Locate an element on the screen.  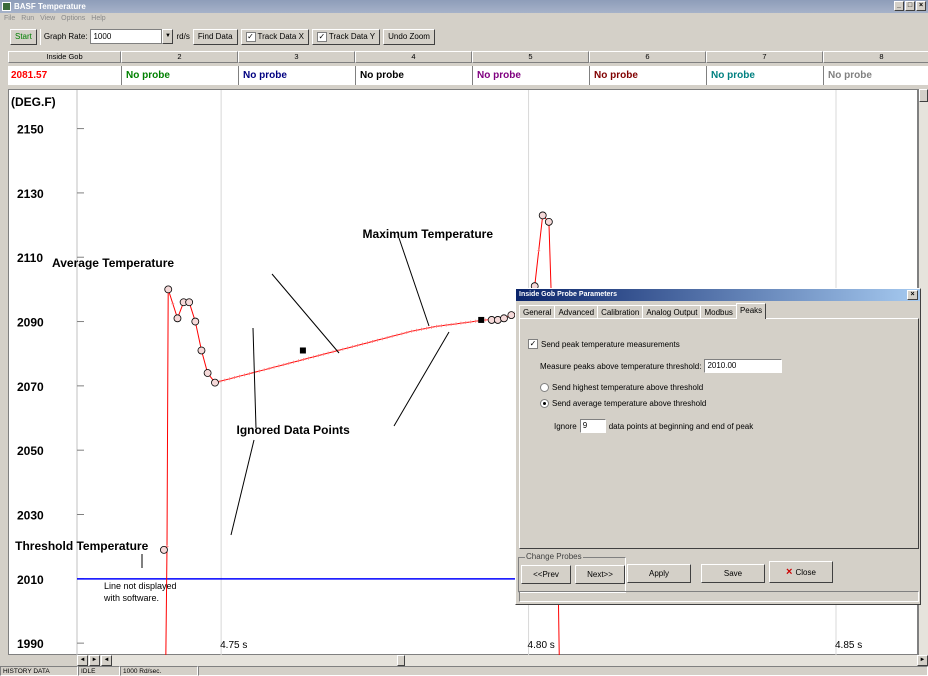
dialog-title: Inside Gob Probe Parameters is located at coordinates (568, 294).